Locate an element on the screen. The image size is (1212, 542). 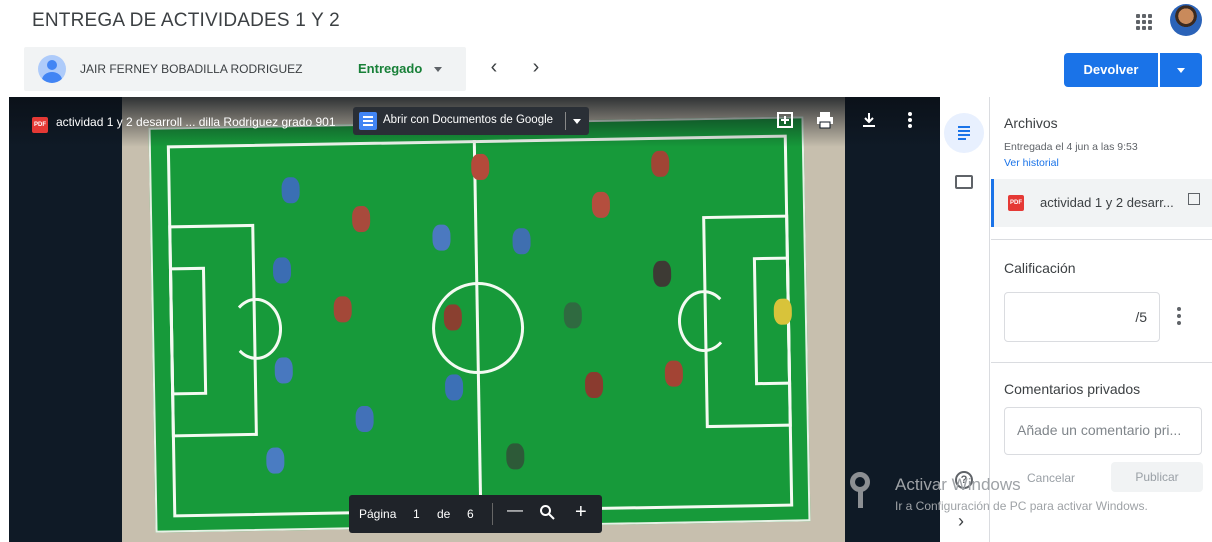
more-vert-icon is located at coordinates (910, 121).